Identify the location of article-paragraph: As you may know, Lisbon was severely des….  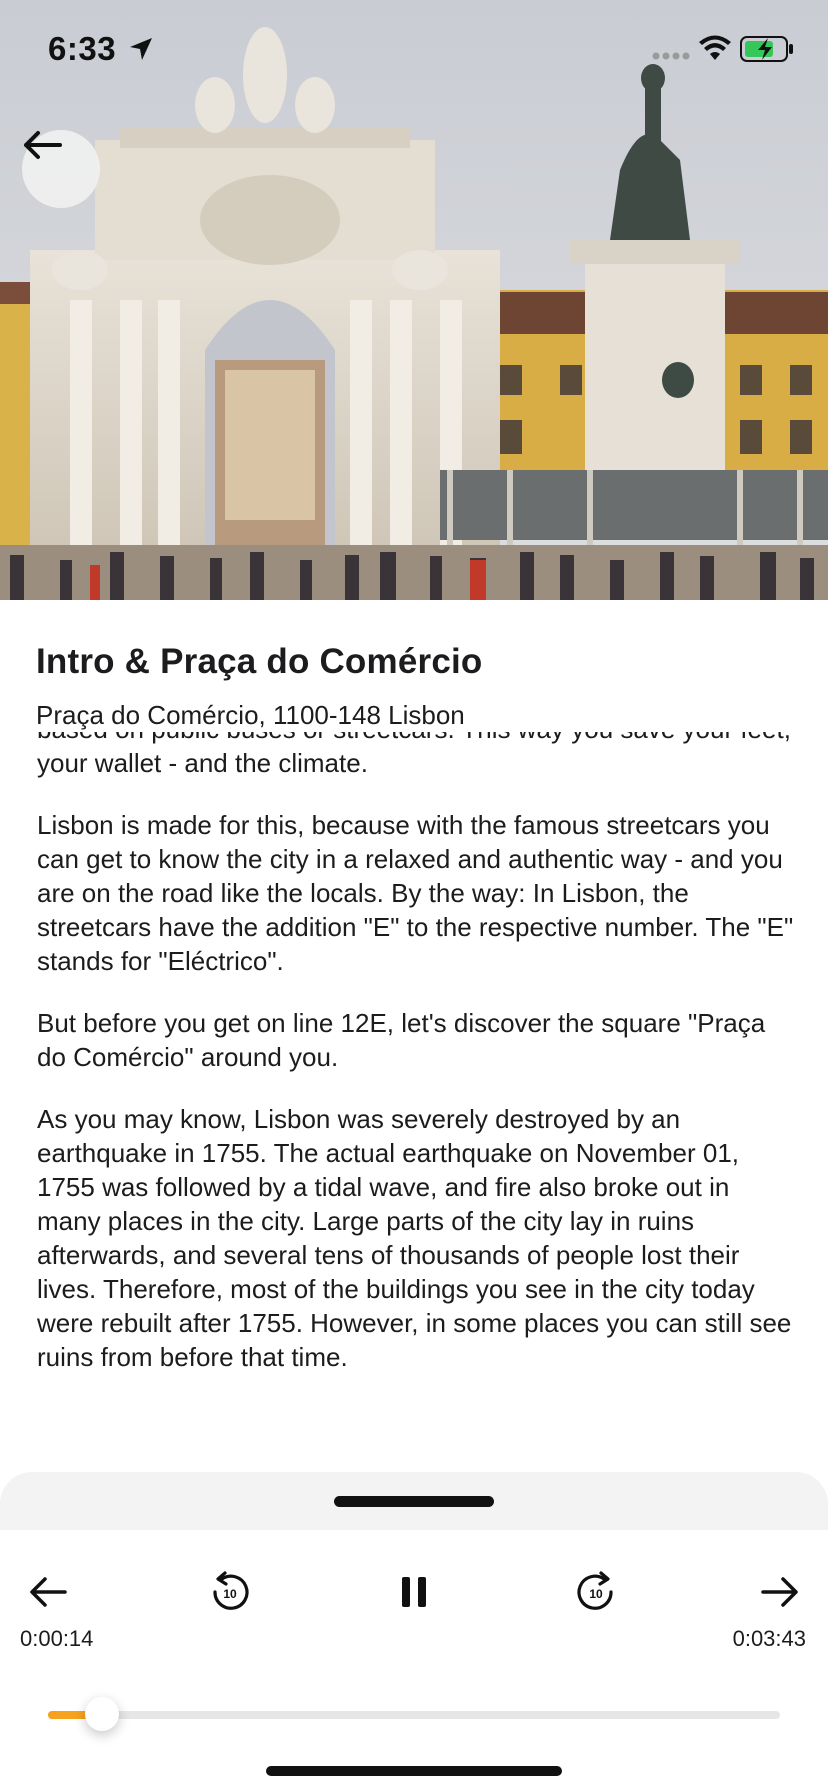
(414, 1238).